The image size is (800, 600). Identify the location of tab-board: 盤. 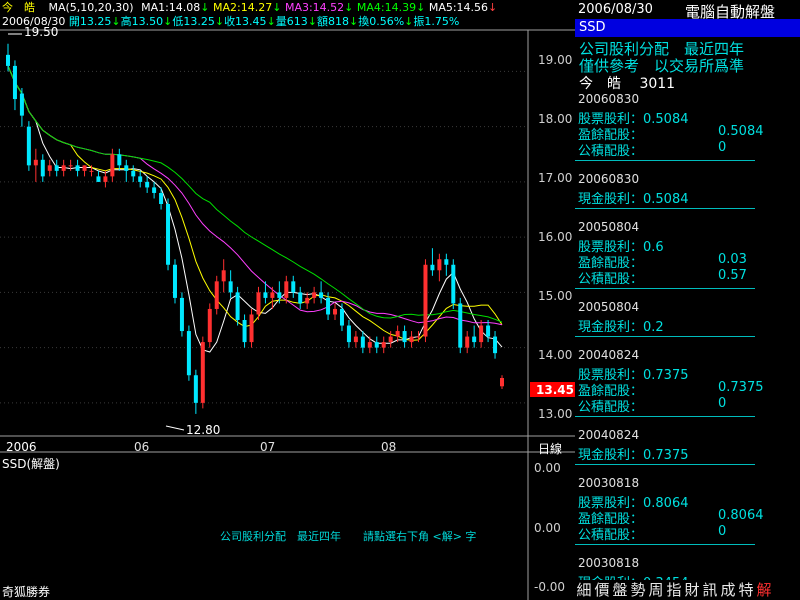
(620, 590).